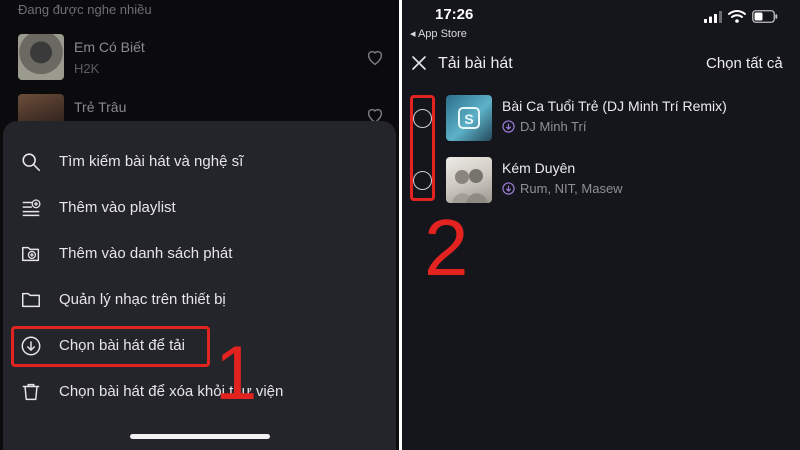 The width and height of the screenshot is (800, 450). Describe the element at coordinates (614, 106) in the screenshot. I see `song-title: Bài Ca Tuổi Trẻ (DJ Minh Trí Remix)` at that location.